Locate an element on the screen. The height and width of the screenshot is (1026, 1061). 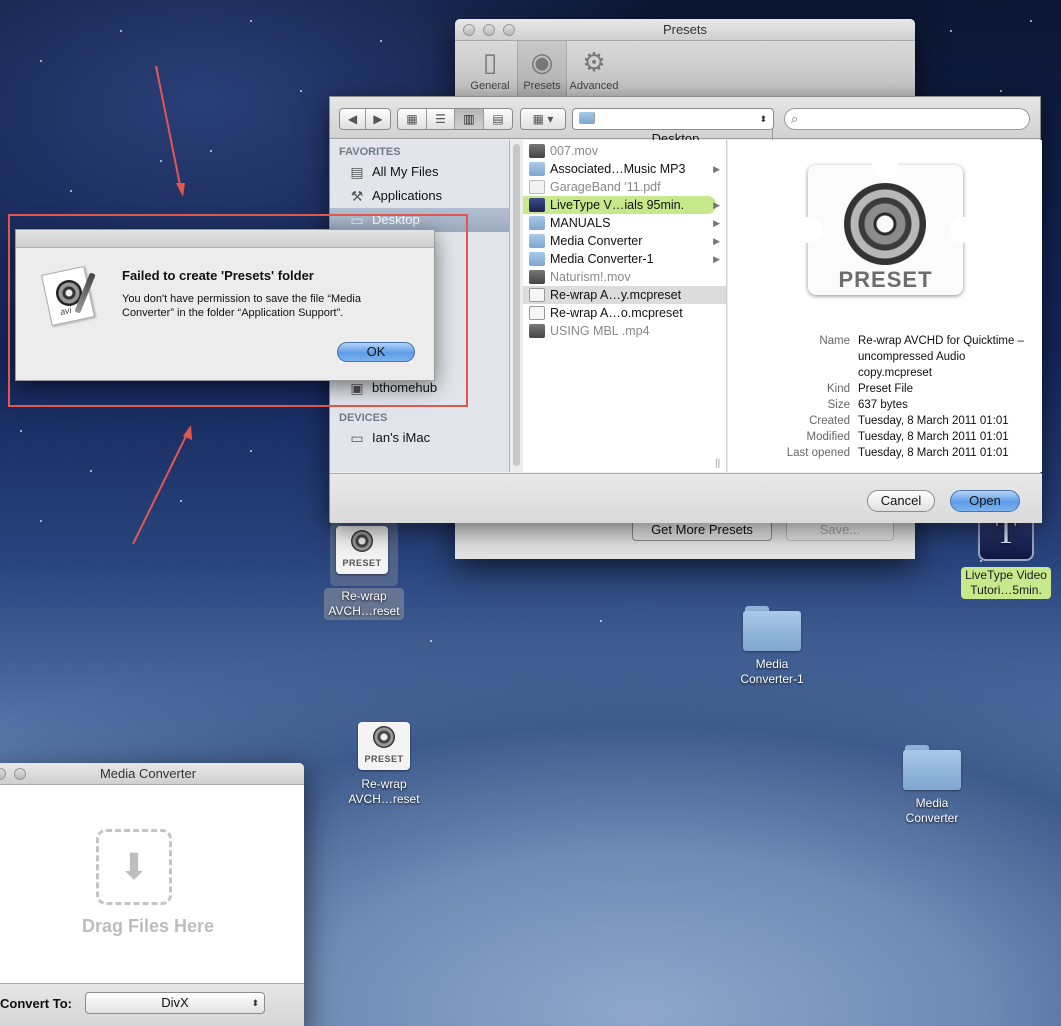
list-item: Media Converter-1 ▶ is located at coordinates (624, 259).